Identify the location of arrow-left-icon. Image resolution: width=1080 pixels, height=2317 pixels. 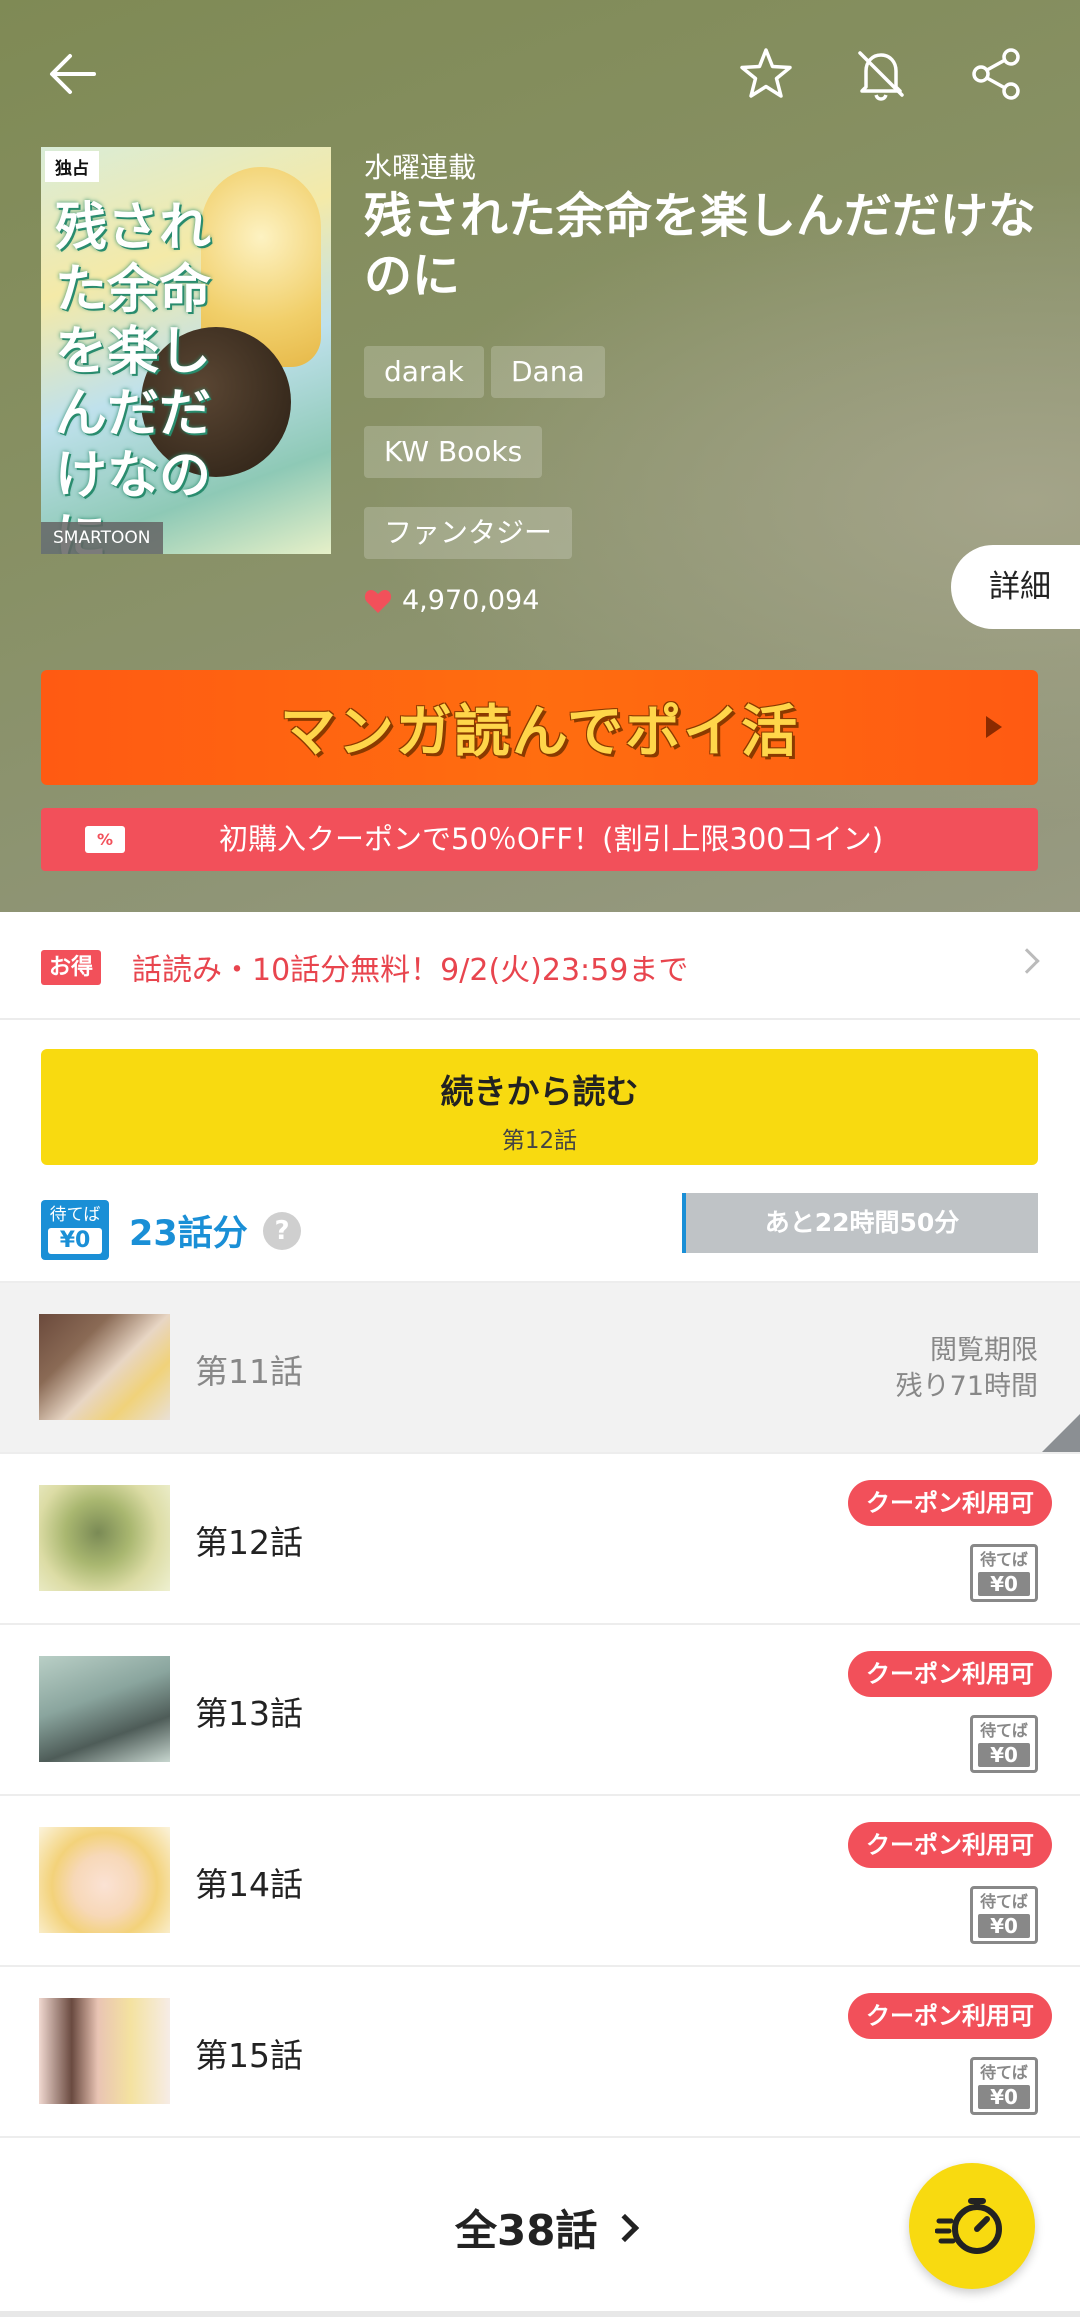
(73, 74).